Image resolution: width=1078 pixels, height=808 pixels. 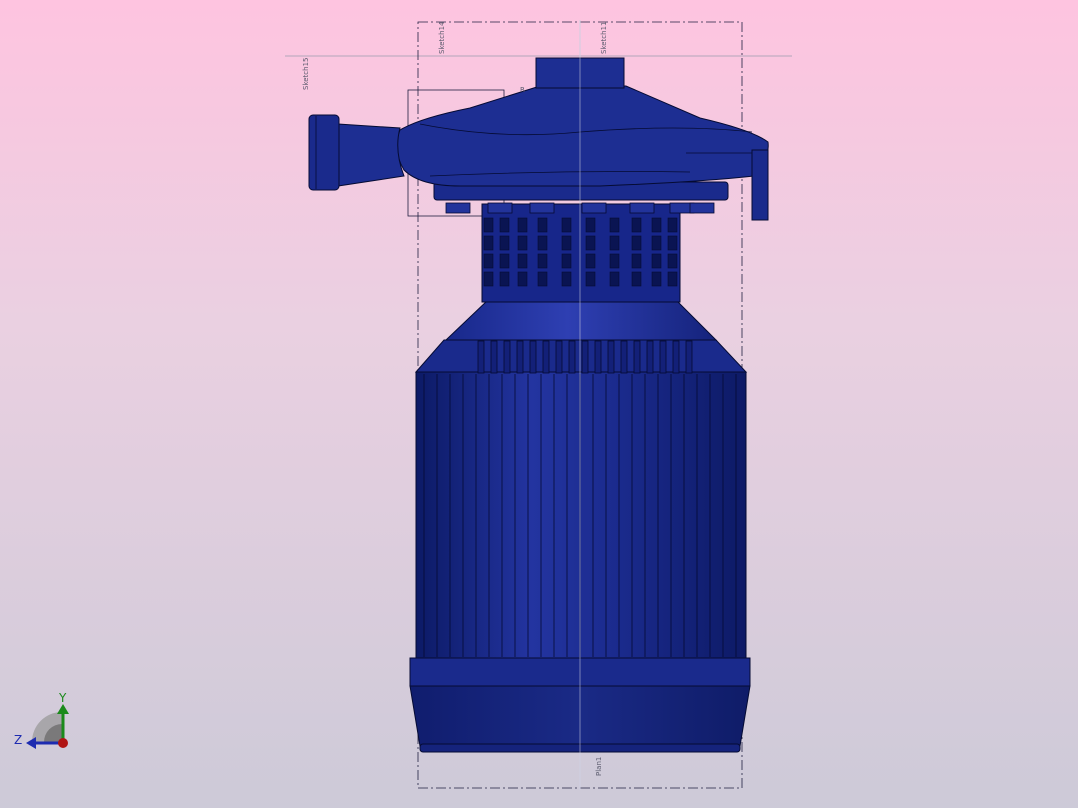 What do you see at coordinates (324, 152) in the screenshot?
I see `inlet-flange` at bounding box center [324, 152].